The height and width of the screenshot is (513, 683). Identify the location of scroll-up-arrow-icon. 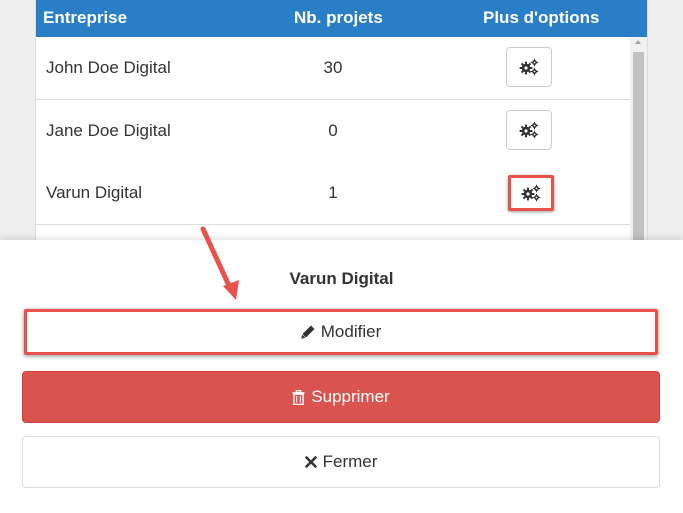
(638, 42).